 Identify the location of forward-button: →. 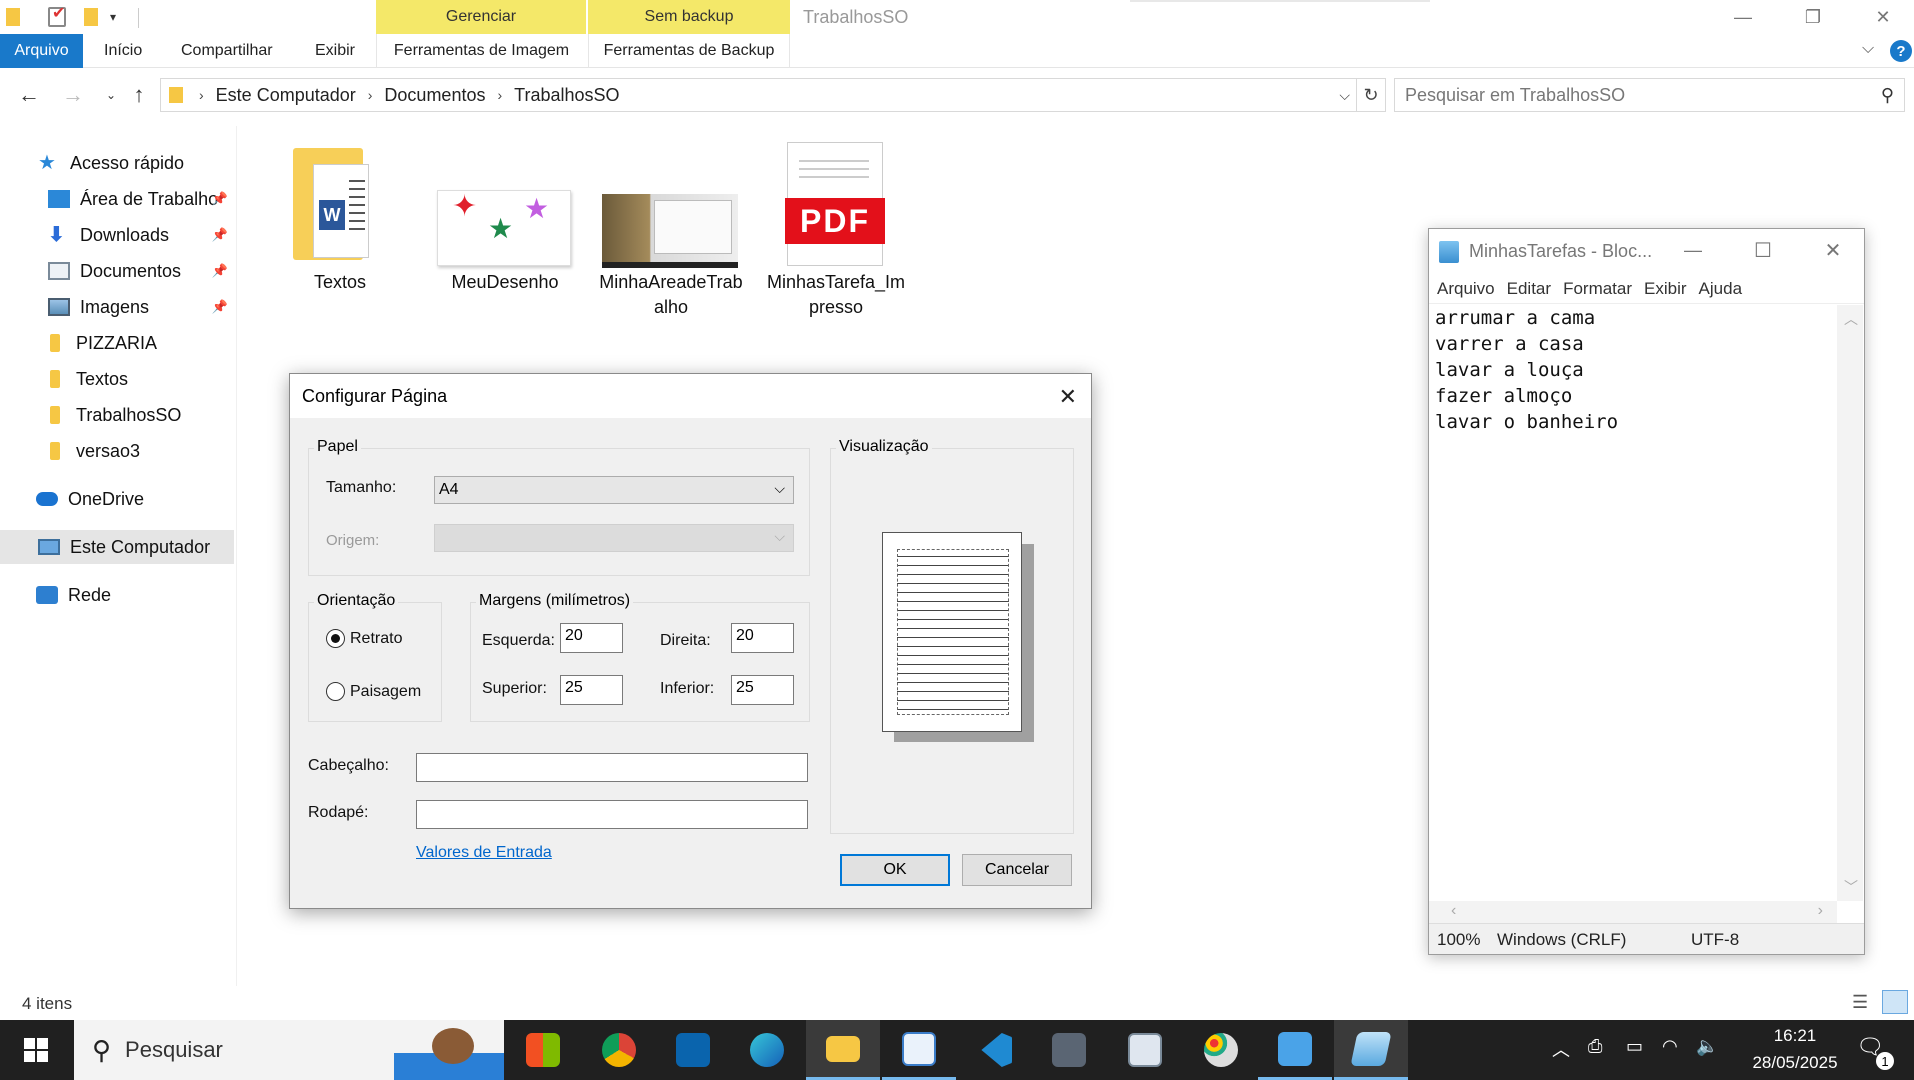
(73, 95).